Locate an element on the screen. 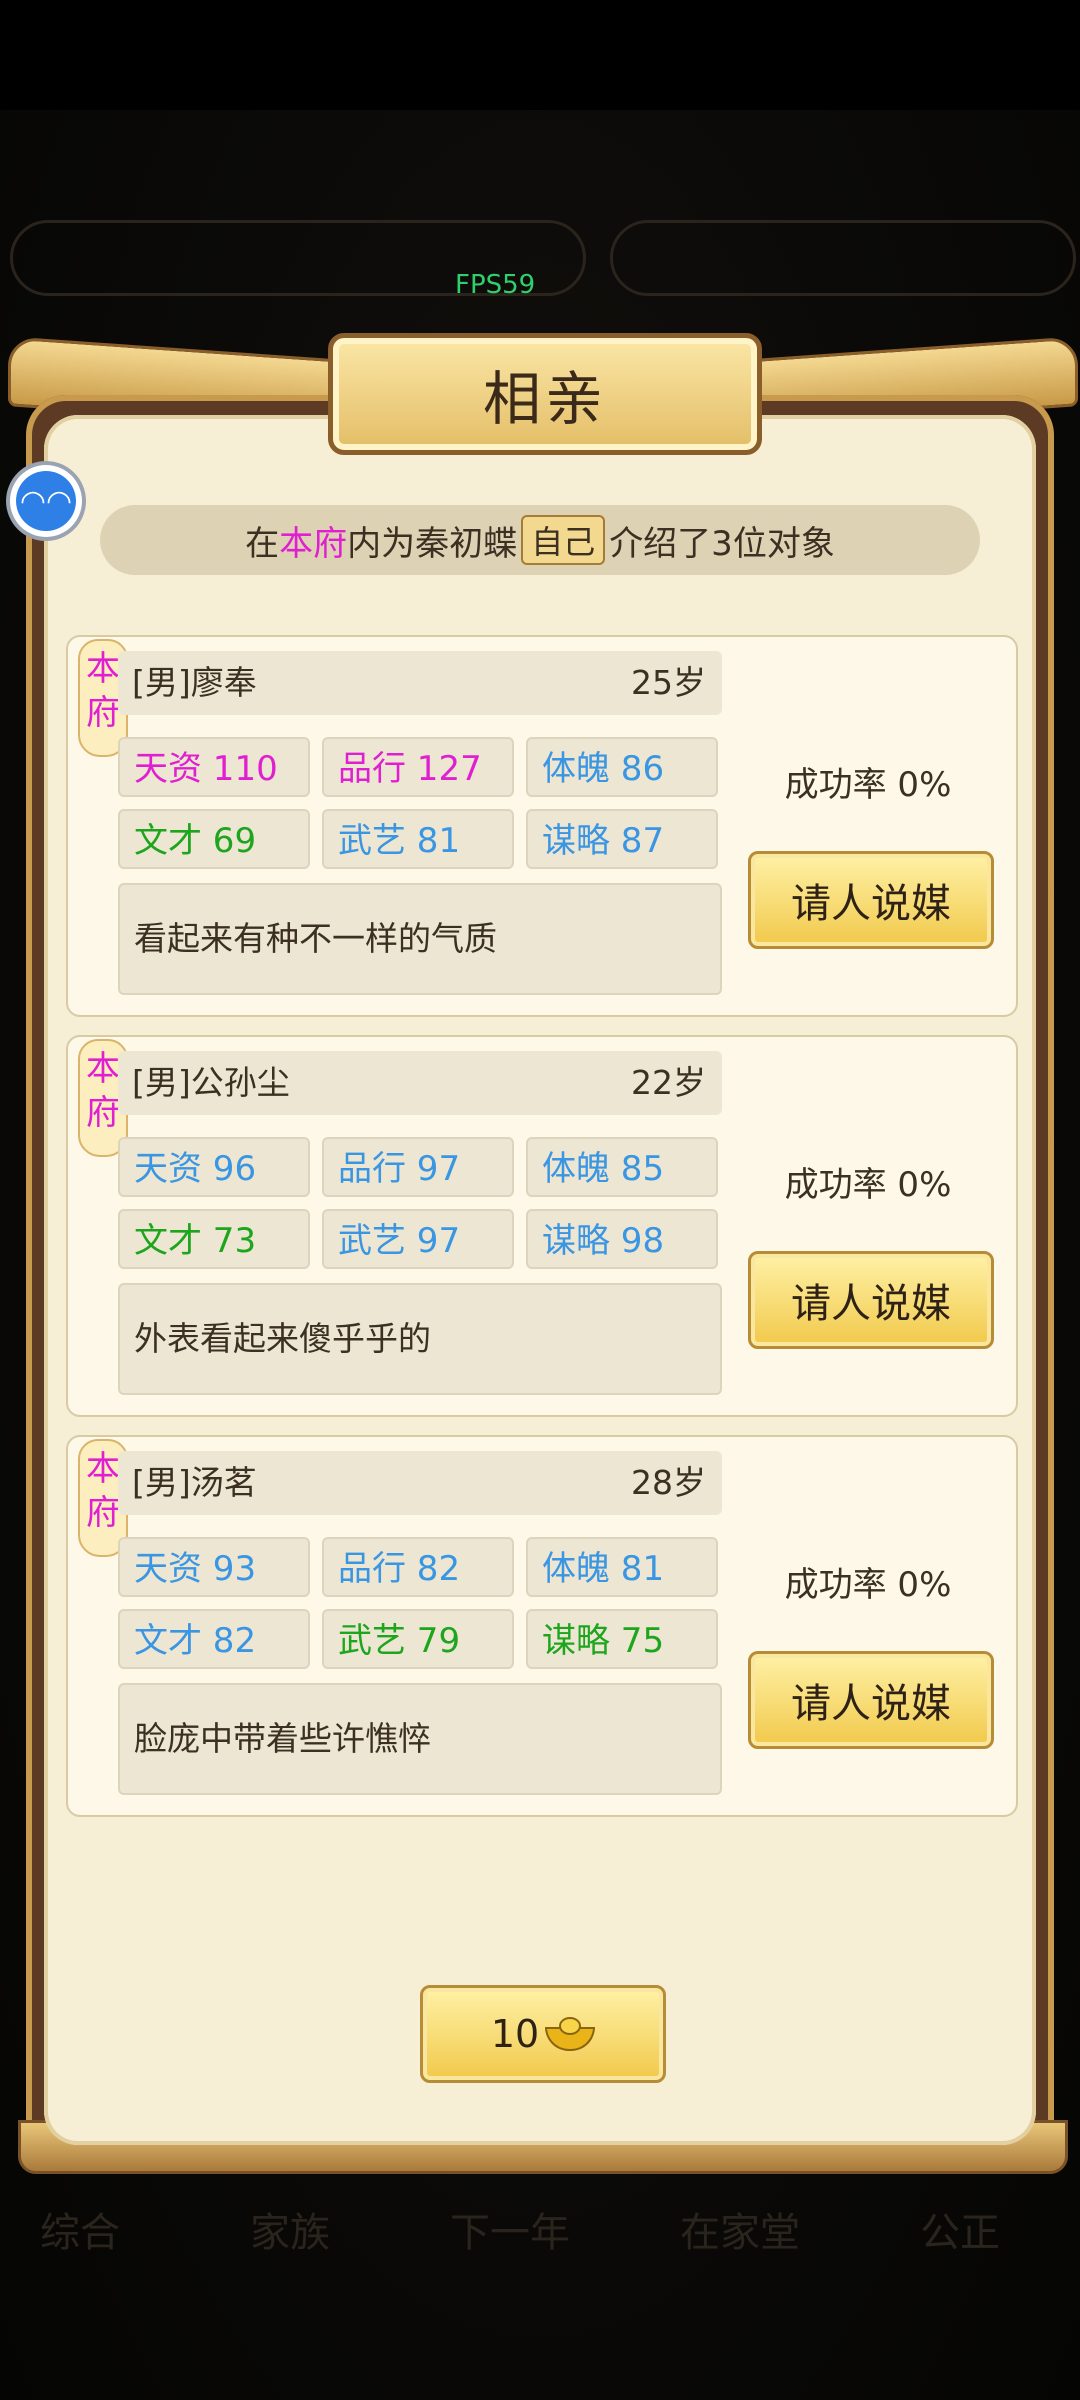 This screenshot has height=2400, width=1080. candidate-description: 看起来有种不一样的气质 is located at coordinates (420, 939).